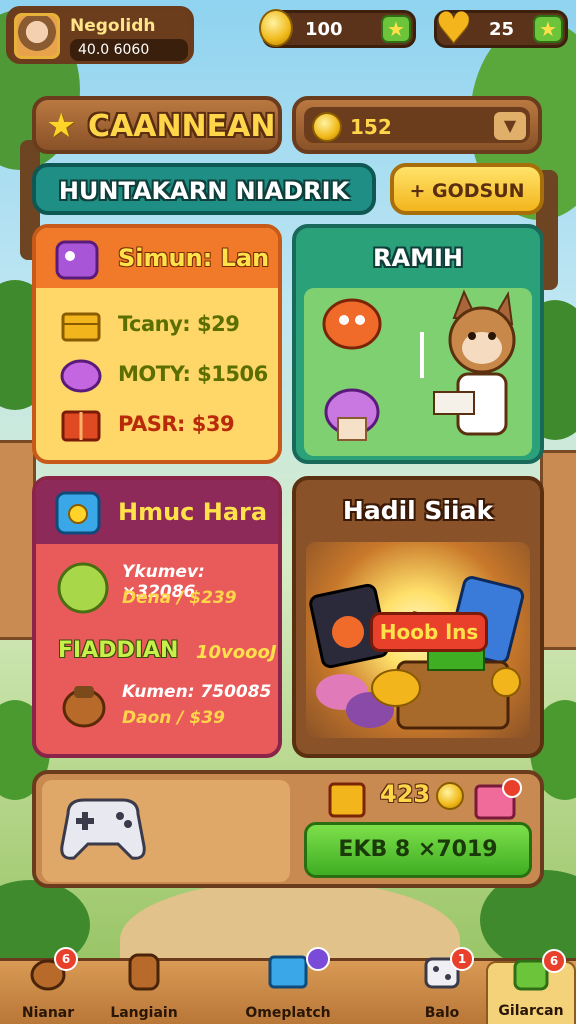  Describe the element at coordinates (371, 127) in the screenshot. I see `dropdown-value: 152` at that location.